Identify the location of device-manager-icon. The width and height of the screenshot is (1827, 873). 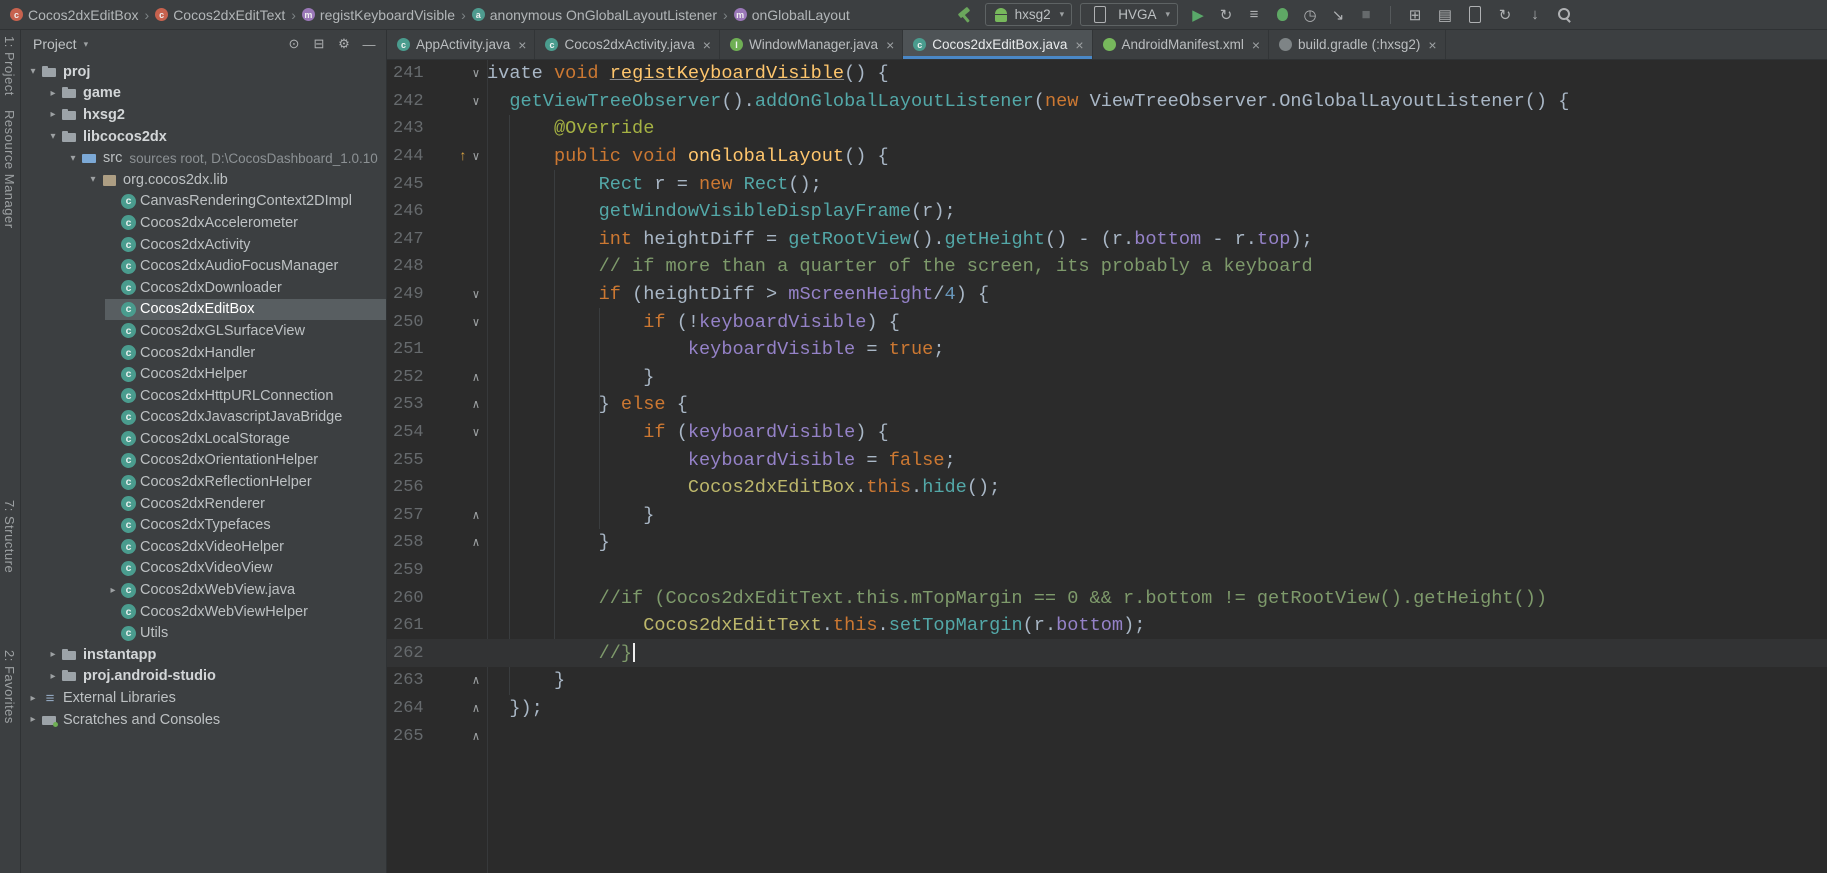
(1475, 15).